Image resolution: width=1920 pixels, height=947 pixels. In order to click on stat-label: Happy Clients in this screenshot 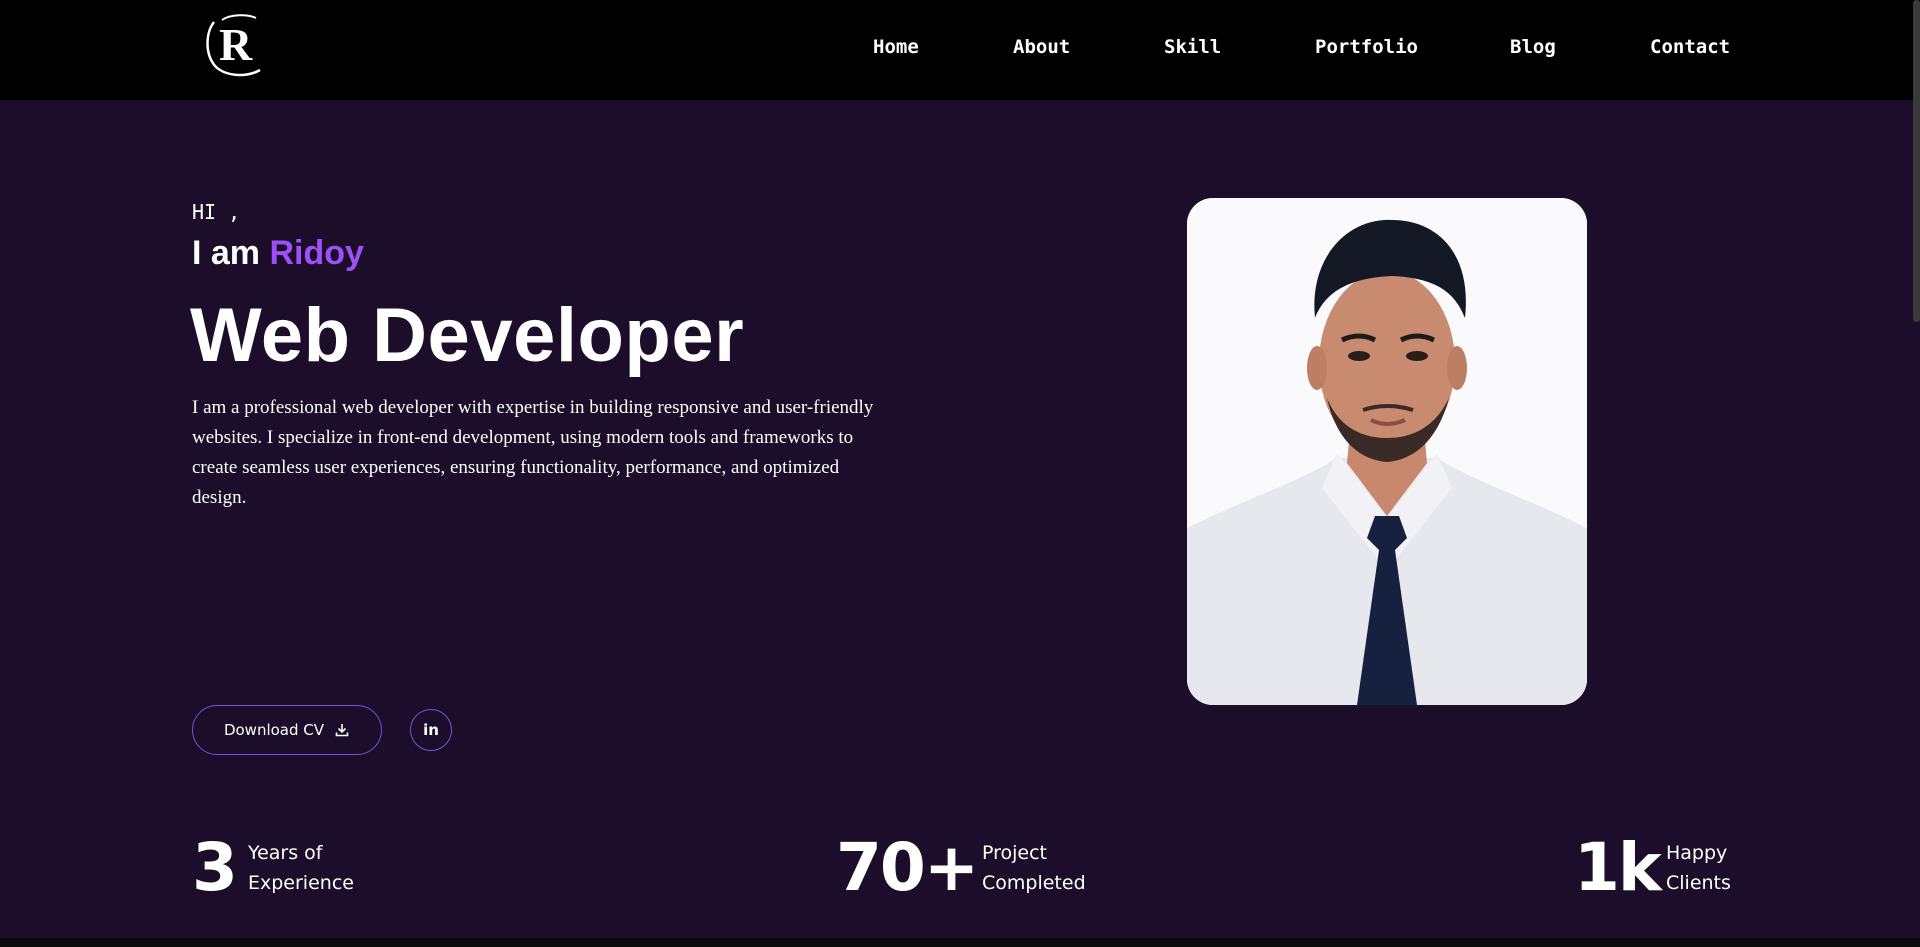, I will do `click(1736, 868)`.